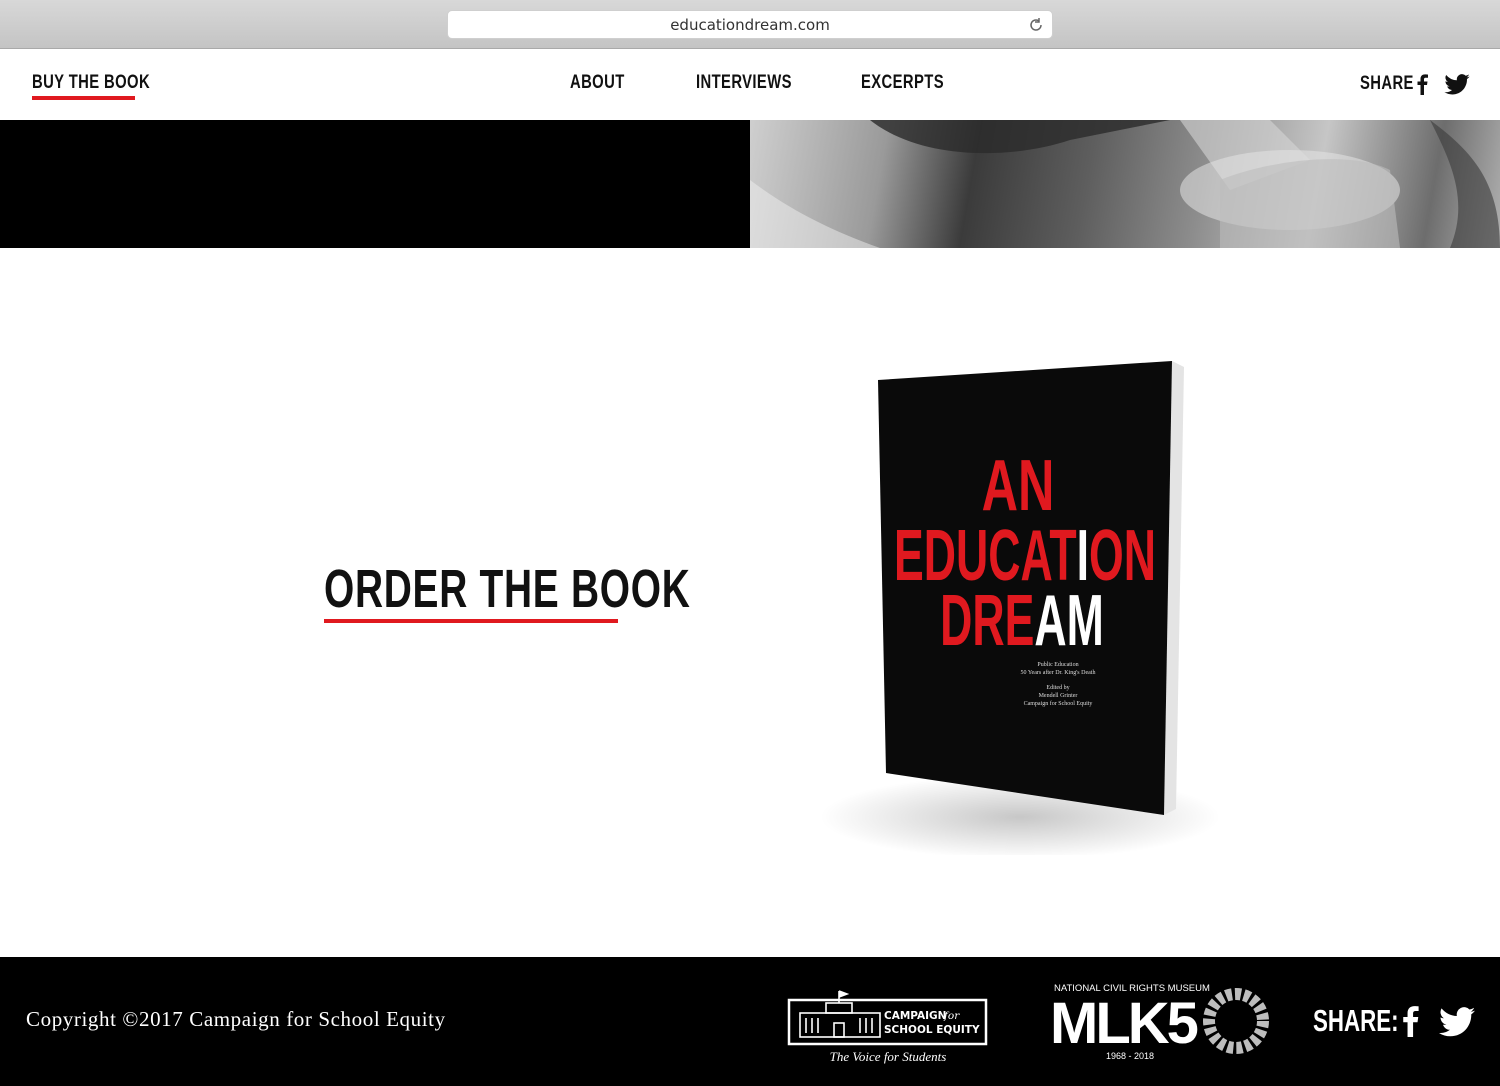 This screenshot has width=1500, height=1086. I want to click on svg-text: DREAM, so click(1022, 620).